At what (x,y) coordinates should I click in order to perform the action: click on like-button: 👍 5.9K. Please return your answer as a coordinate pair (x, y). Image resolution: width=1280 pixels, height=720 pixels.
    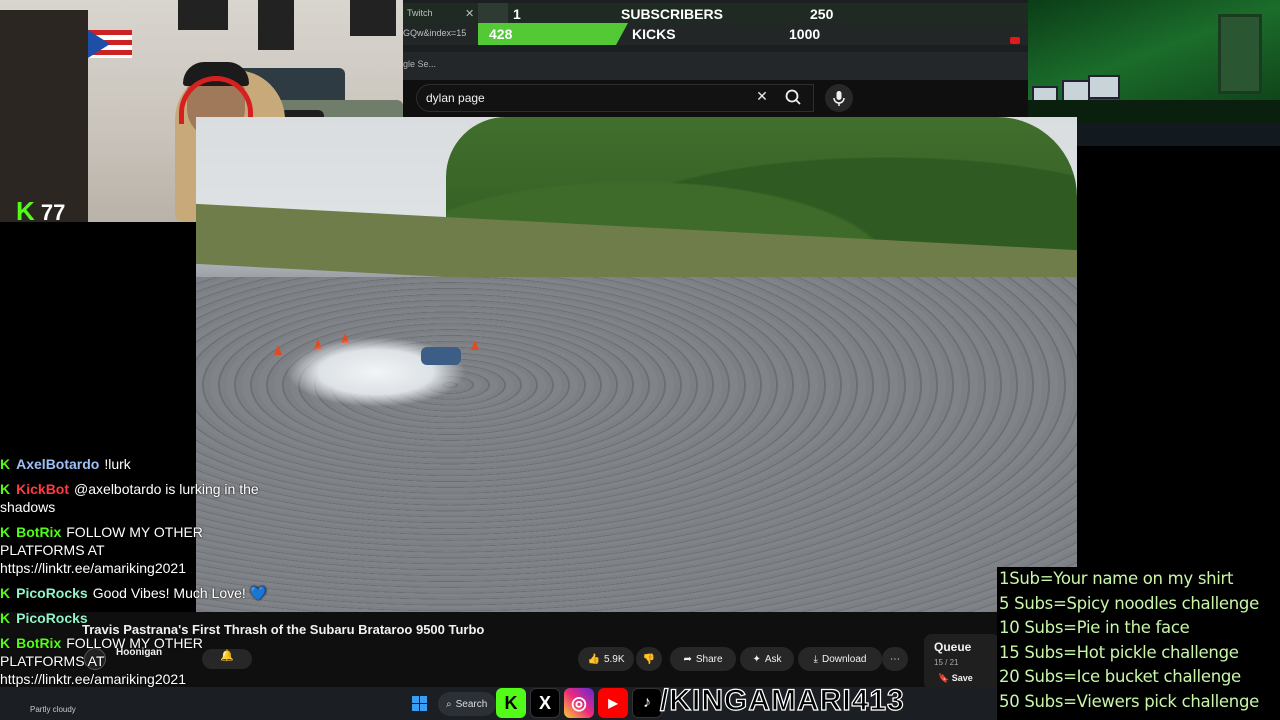
    Looking at the image, I should click on (606, 659).